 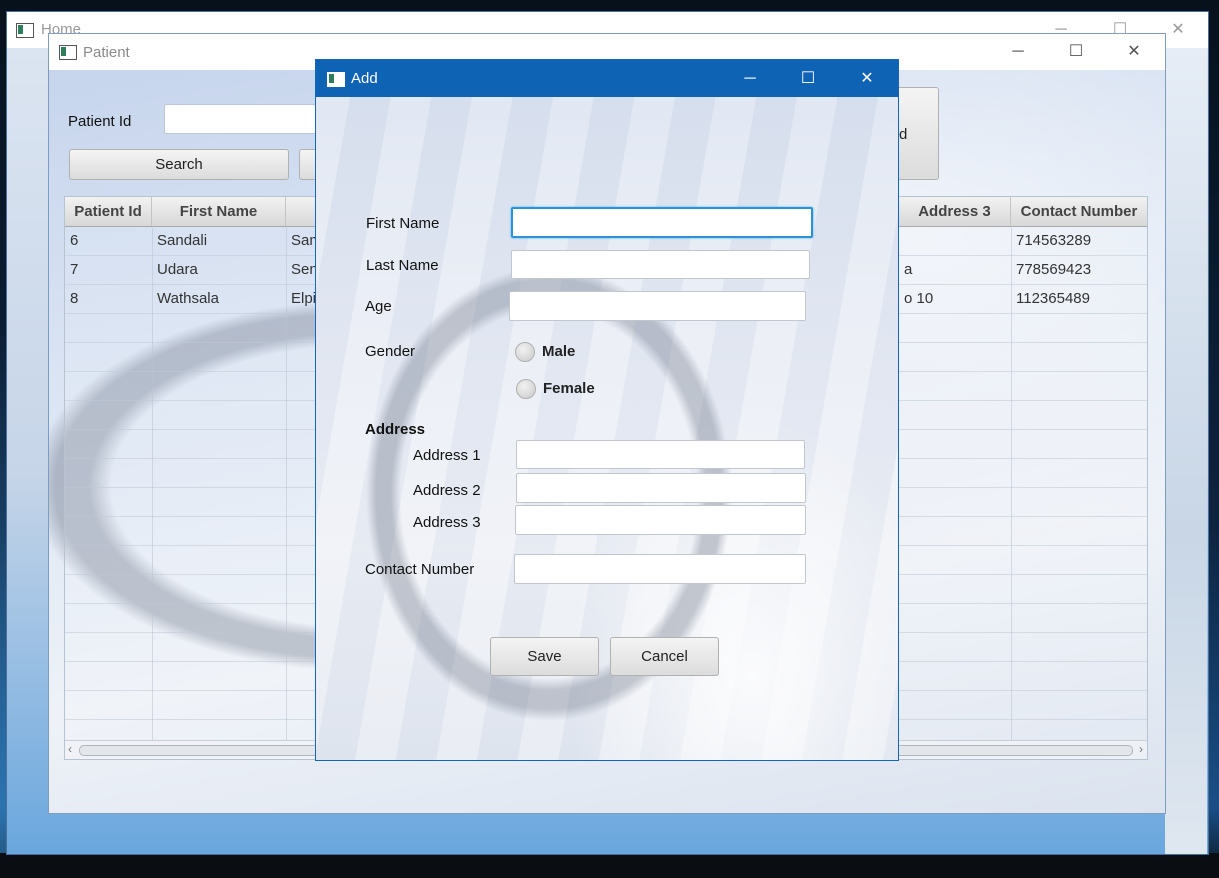 What do you see at coordinates (558, 351) in the screenshot?
I see `male-radio-label: Male` at bounding box center [558, 351].